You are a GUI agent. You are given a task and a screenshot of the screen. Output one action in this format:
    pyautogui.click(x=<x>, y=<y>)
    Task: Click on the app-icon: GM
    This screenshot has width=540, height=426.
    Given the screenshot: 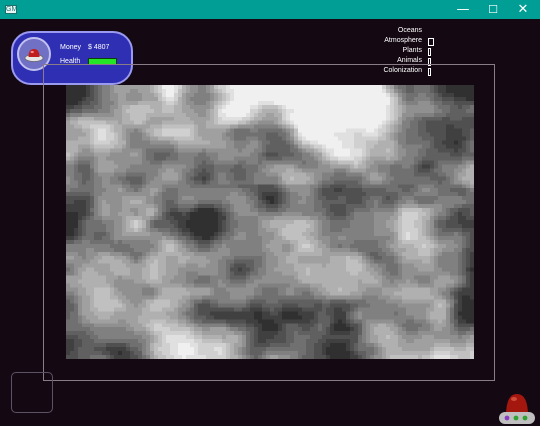 What is the action you would take?
    pyautogui.click(x=11, y=9)
    